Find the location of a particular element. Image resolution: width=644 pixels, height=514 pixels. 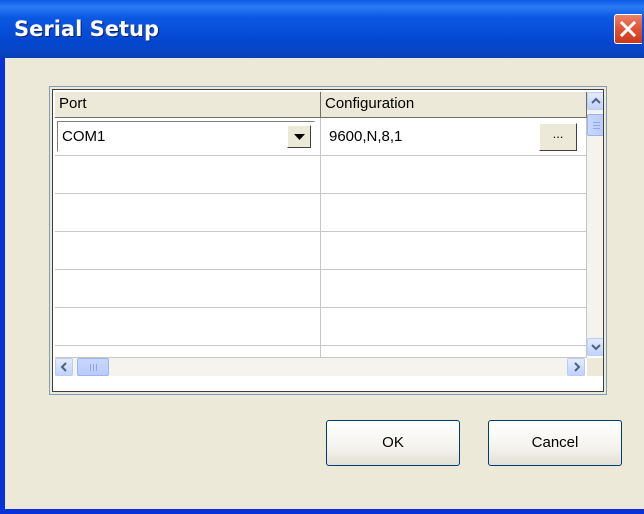

window-title: Serial Setup is located at coordinates (86, 29).